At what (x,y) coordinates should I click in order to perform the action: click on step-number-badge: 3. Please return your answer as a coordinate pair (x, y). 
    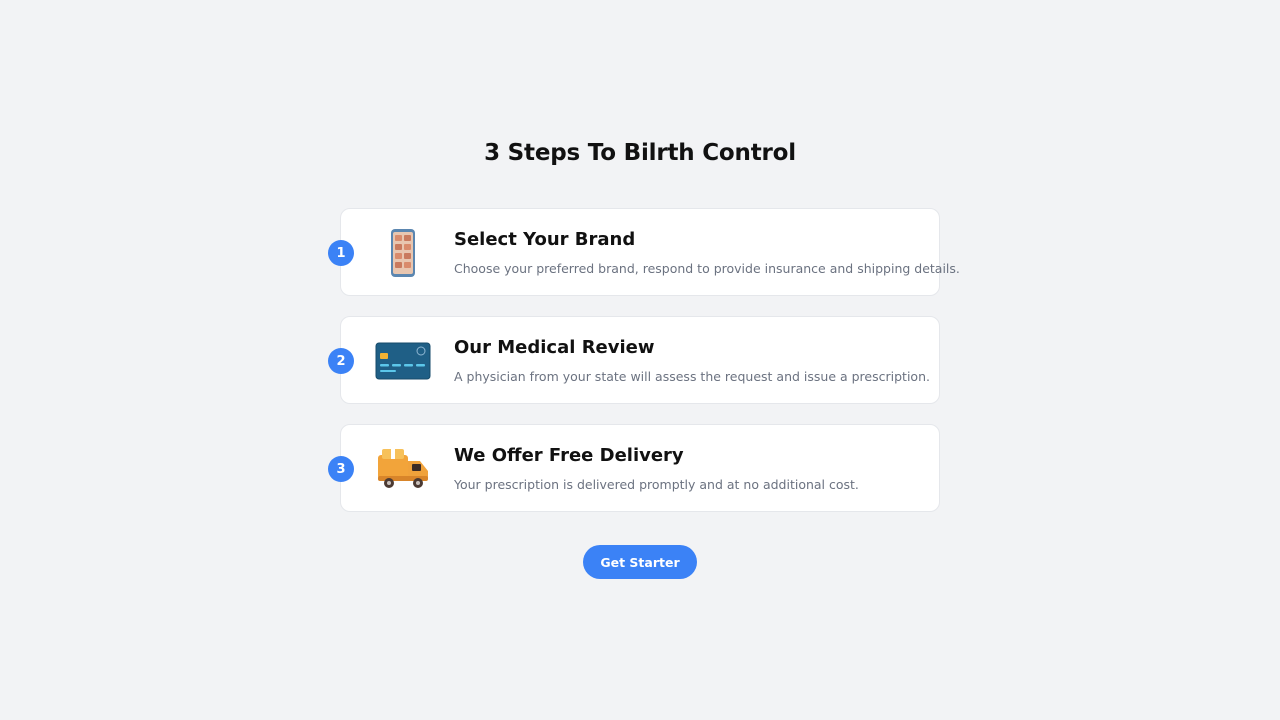
    Looking at the image, I should click on (341, 469).